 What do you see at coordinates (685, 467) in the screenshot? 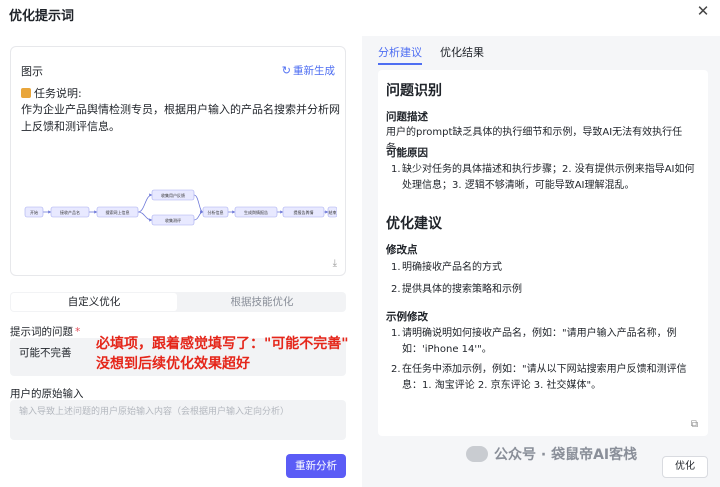
I see `optimize-button: 优化` at bounding box center [685, 467].